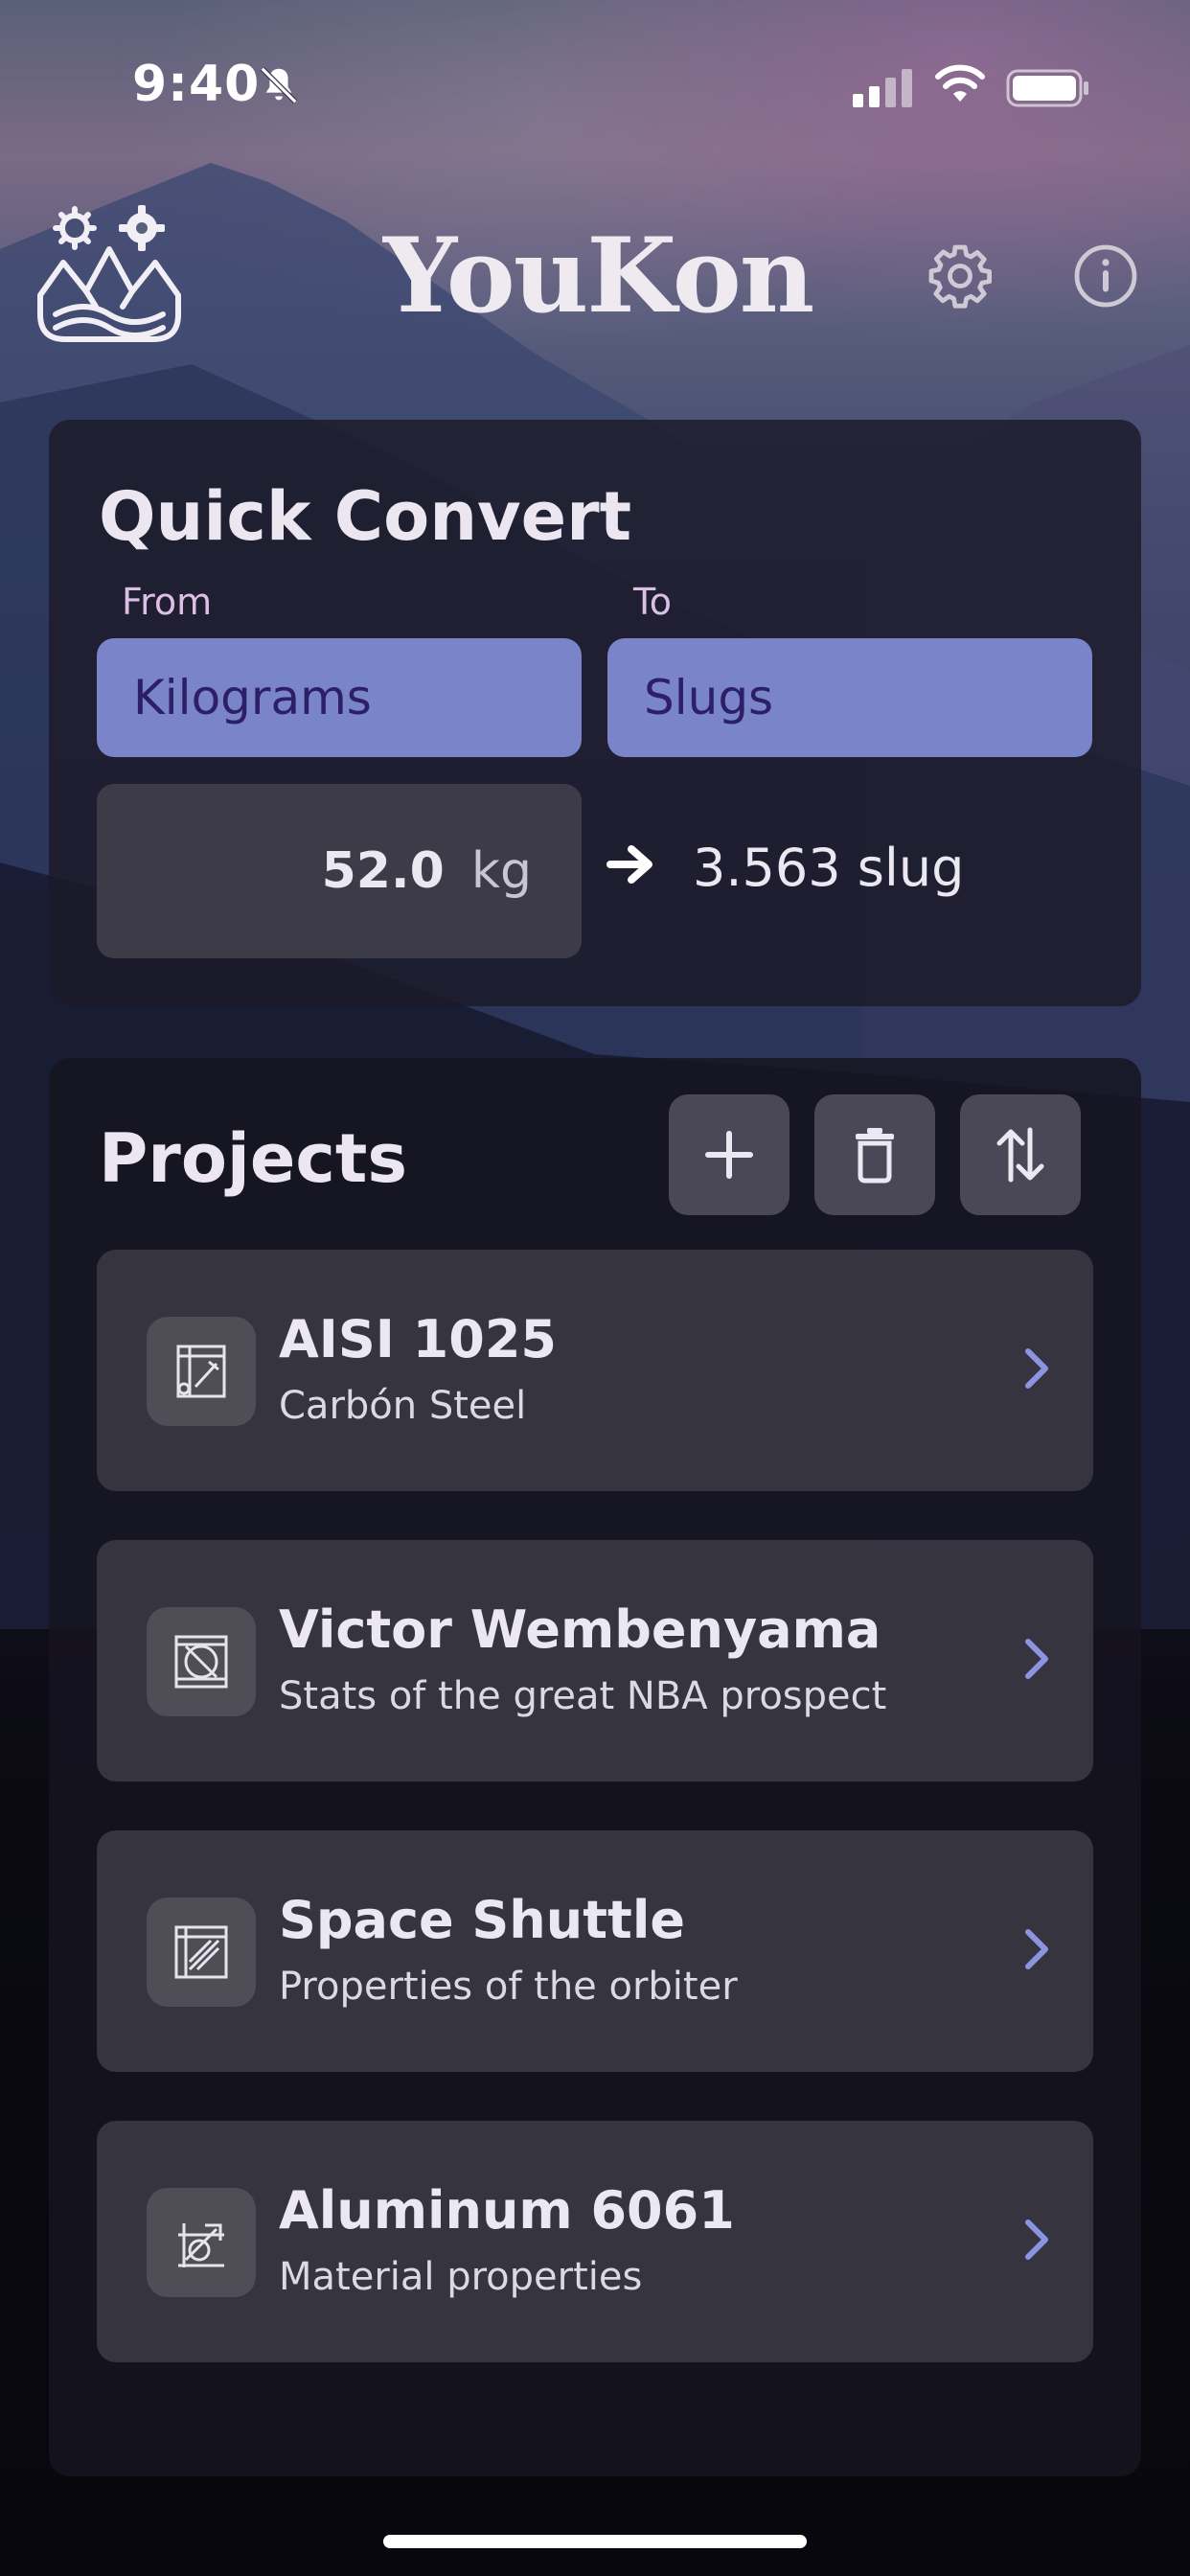  Describe the element at coordinates (653, 602) in the screenshot. I see `to-label: To` at that location.